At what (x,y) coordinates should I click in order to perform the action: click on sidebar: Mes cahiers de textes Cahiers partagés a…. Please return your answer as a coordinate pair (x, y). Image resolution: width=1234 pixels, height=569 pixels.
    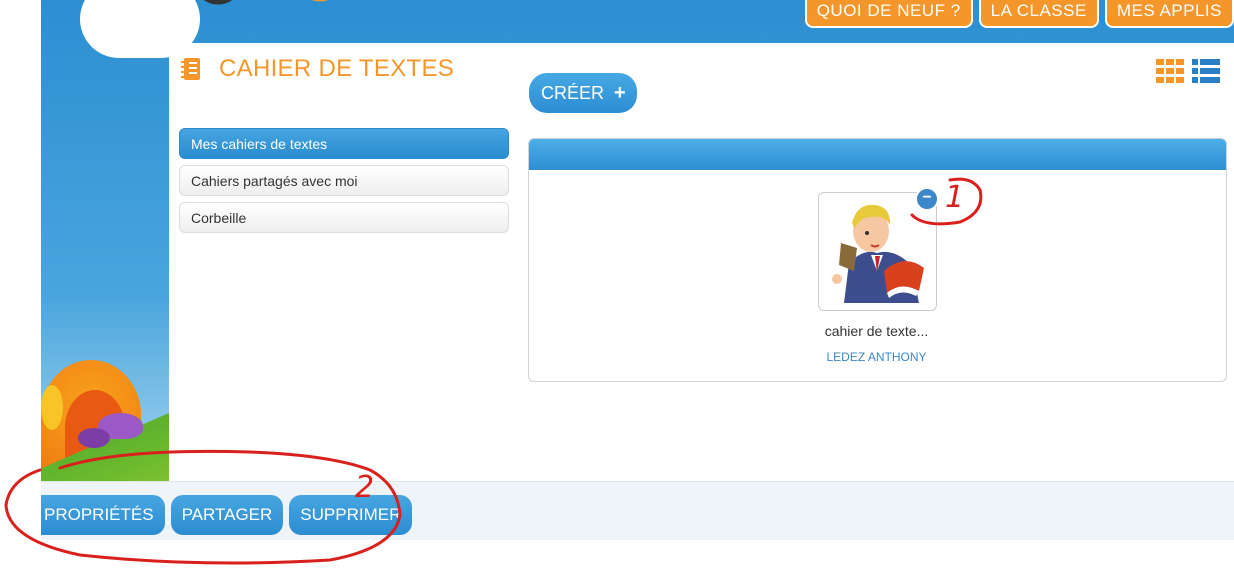
    Looking at the image, I should click on (344, 183).